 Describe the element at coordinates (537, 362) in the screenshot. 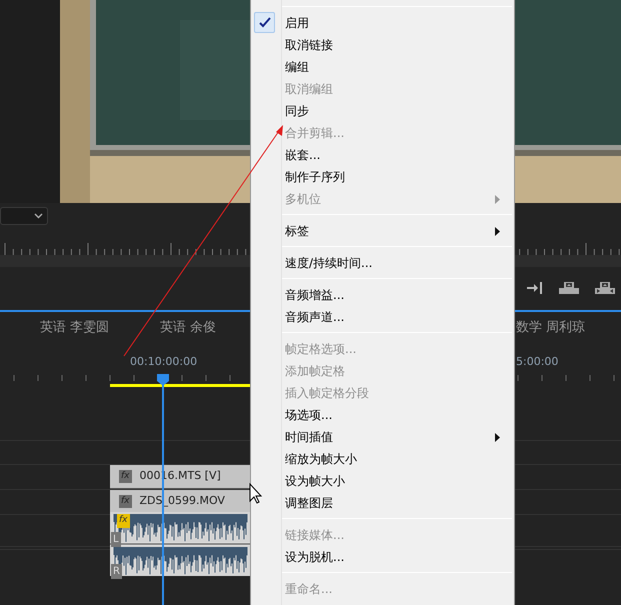

I see `timecode: 5:00:00` at that location.